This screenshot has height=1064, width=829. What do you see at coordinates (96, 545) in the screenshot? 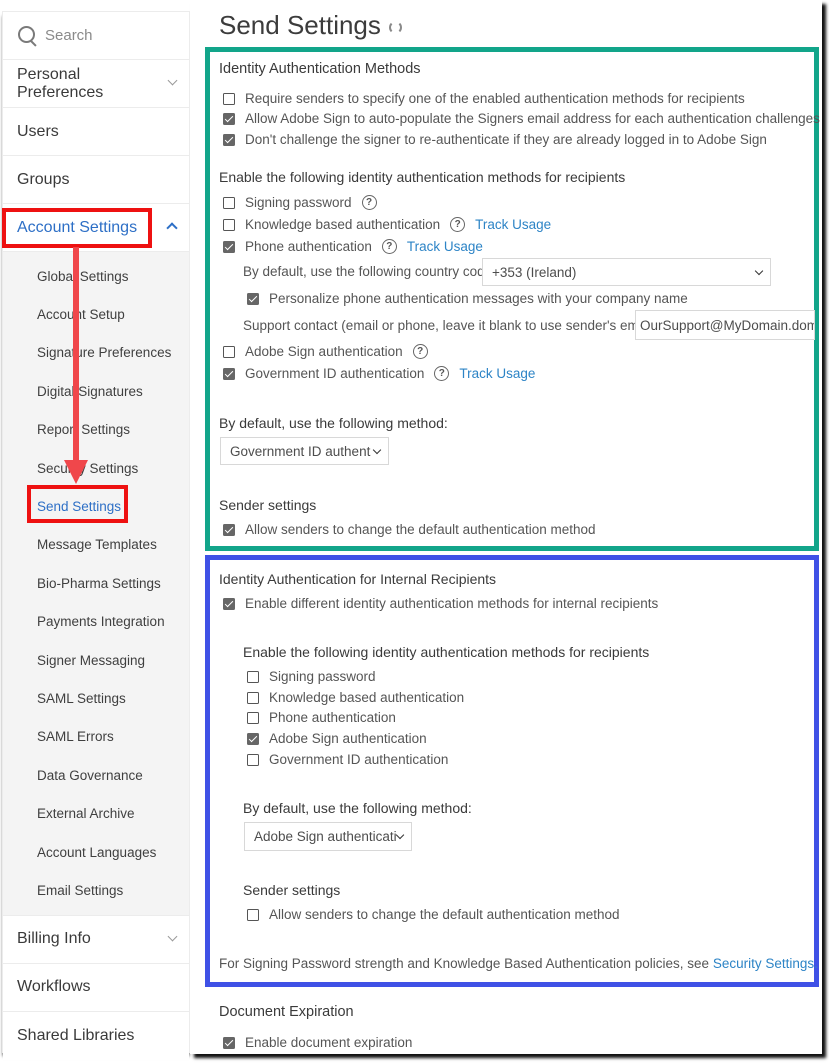
I see `sidebar-subitem-message-templates: Message Templates` at bounding box center [96, 545].